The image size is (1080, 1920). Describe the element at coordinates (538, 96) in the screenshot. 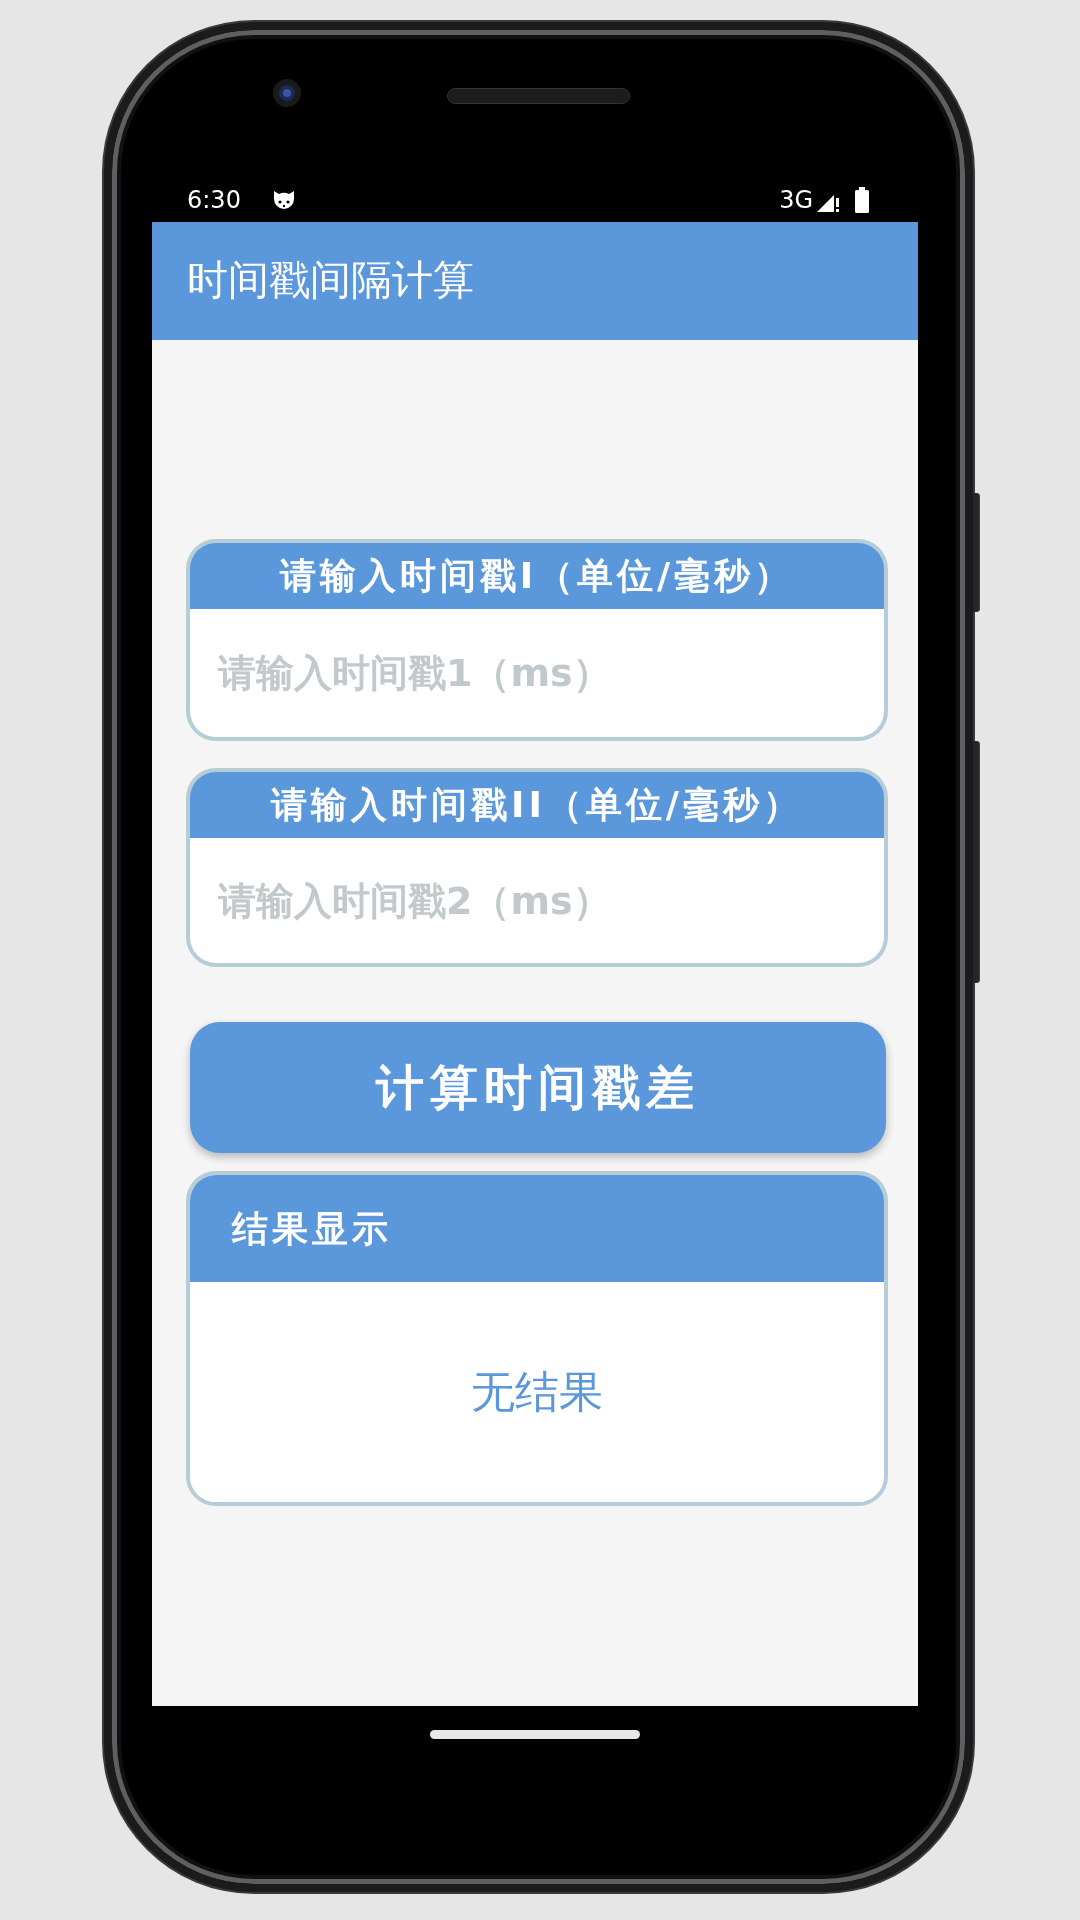

I see `speaker-grille-icon` at that location.